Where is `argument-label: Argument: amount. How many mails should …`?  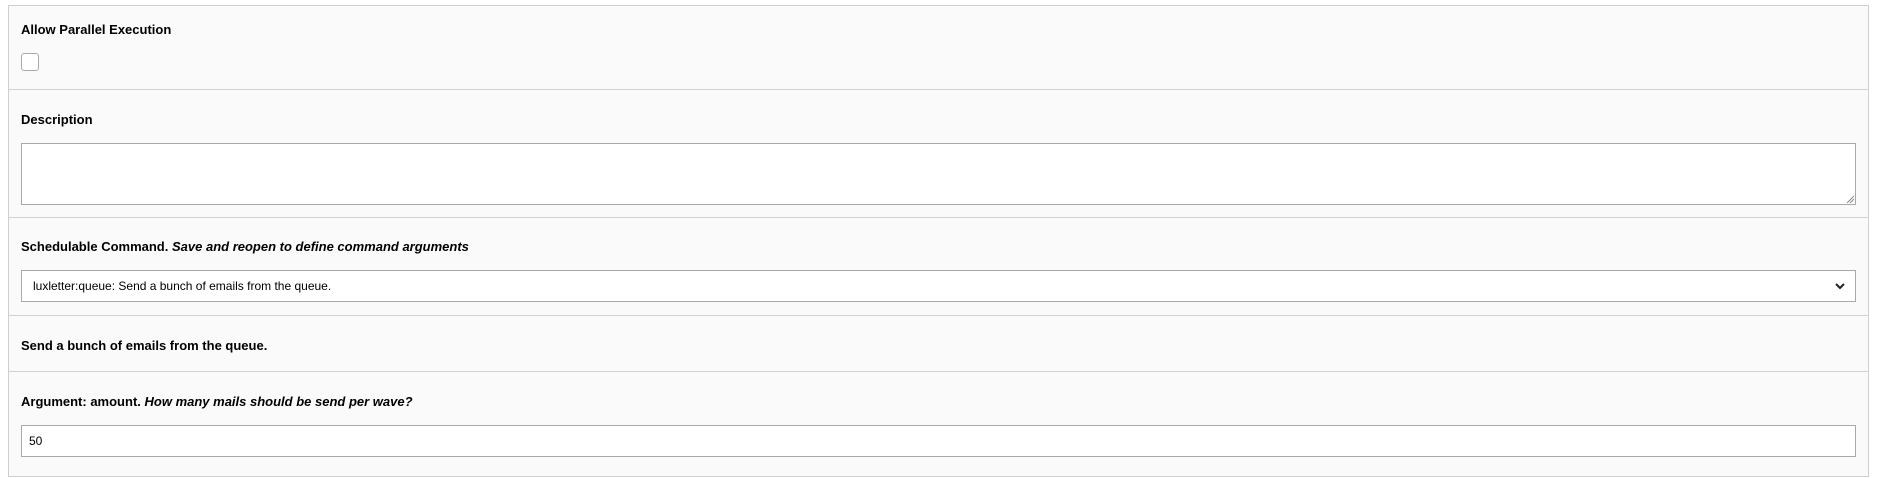 argument-label: Argument: amount. How many mails should … is located at coordinates (217, 402).